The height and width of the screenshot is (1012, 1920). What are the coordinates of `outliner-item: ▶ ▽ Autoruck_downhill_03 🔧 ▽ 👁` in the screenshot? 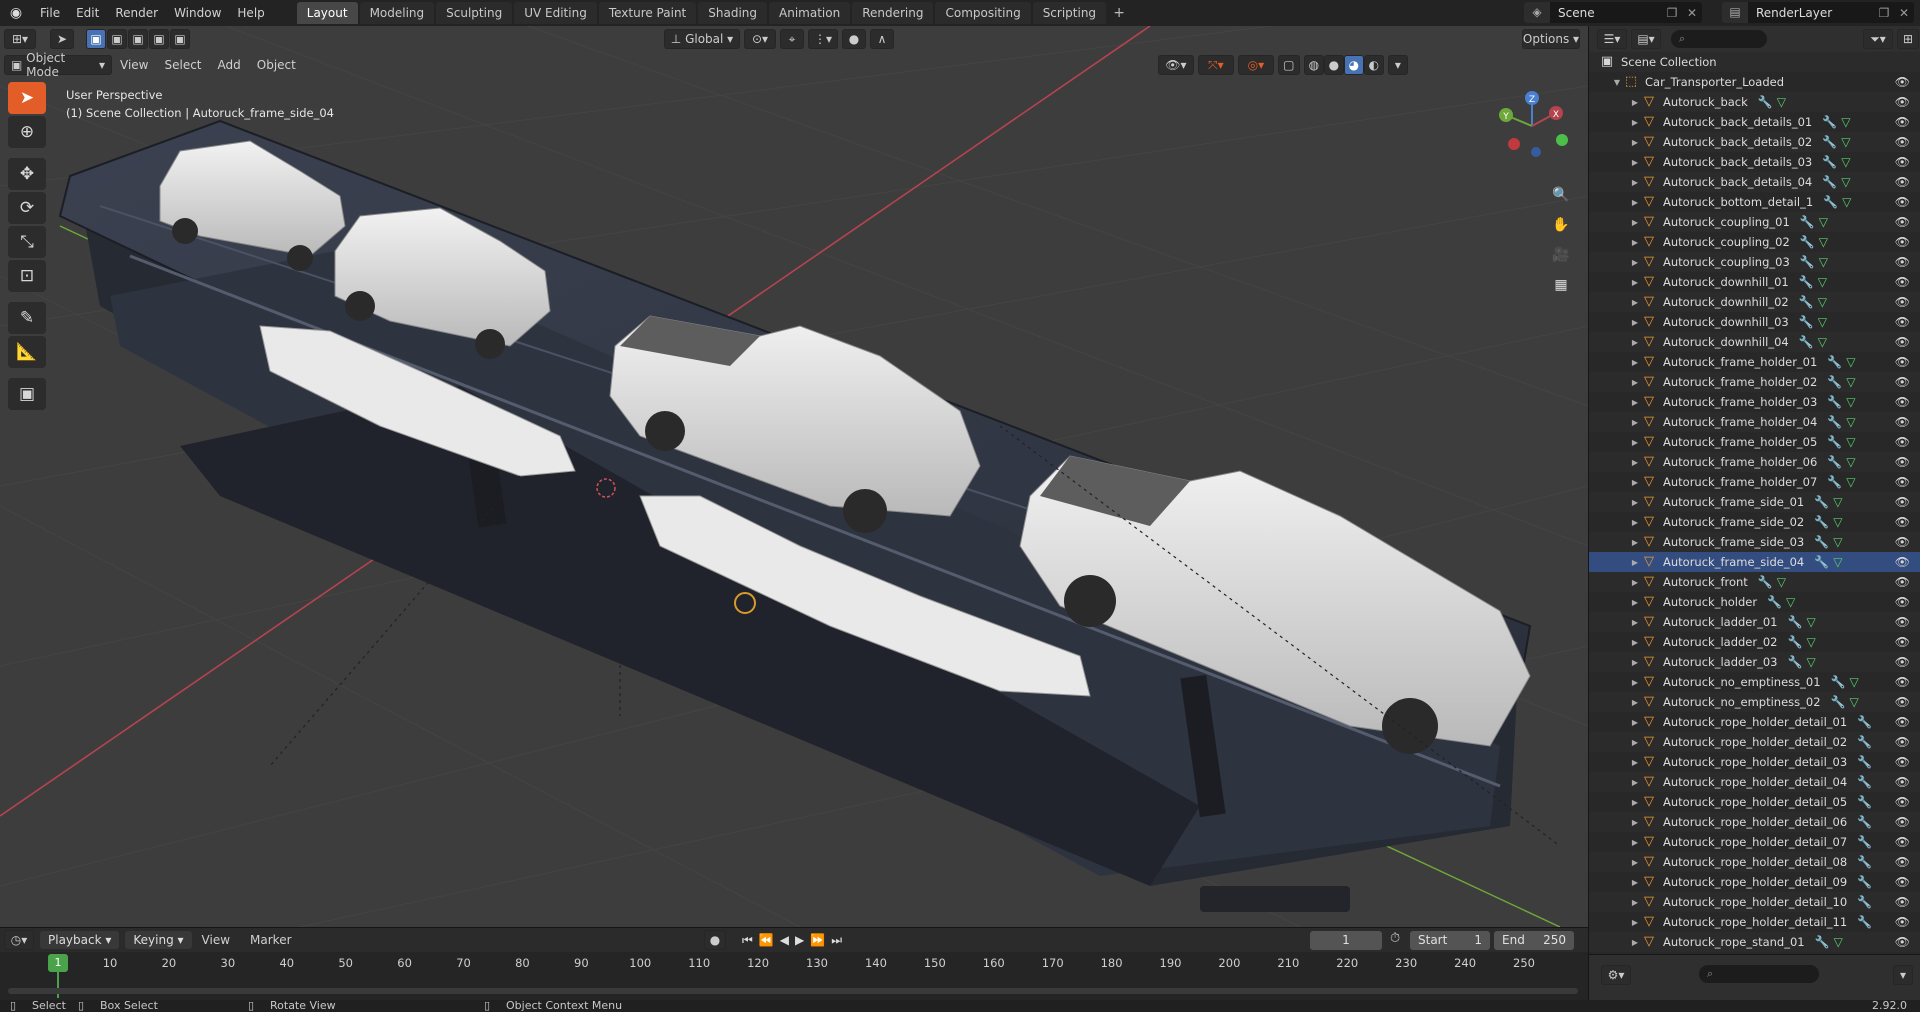 It's located at (1754, 322).